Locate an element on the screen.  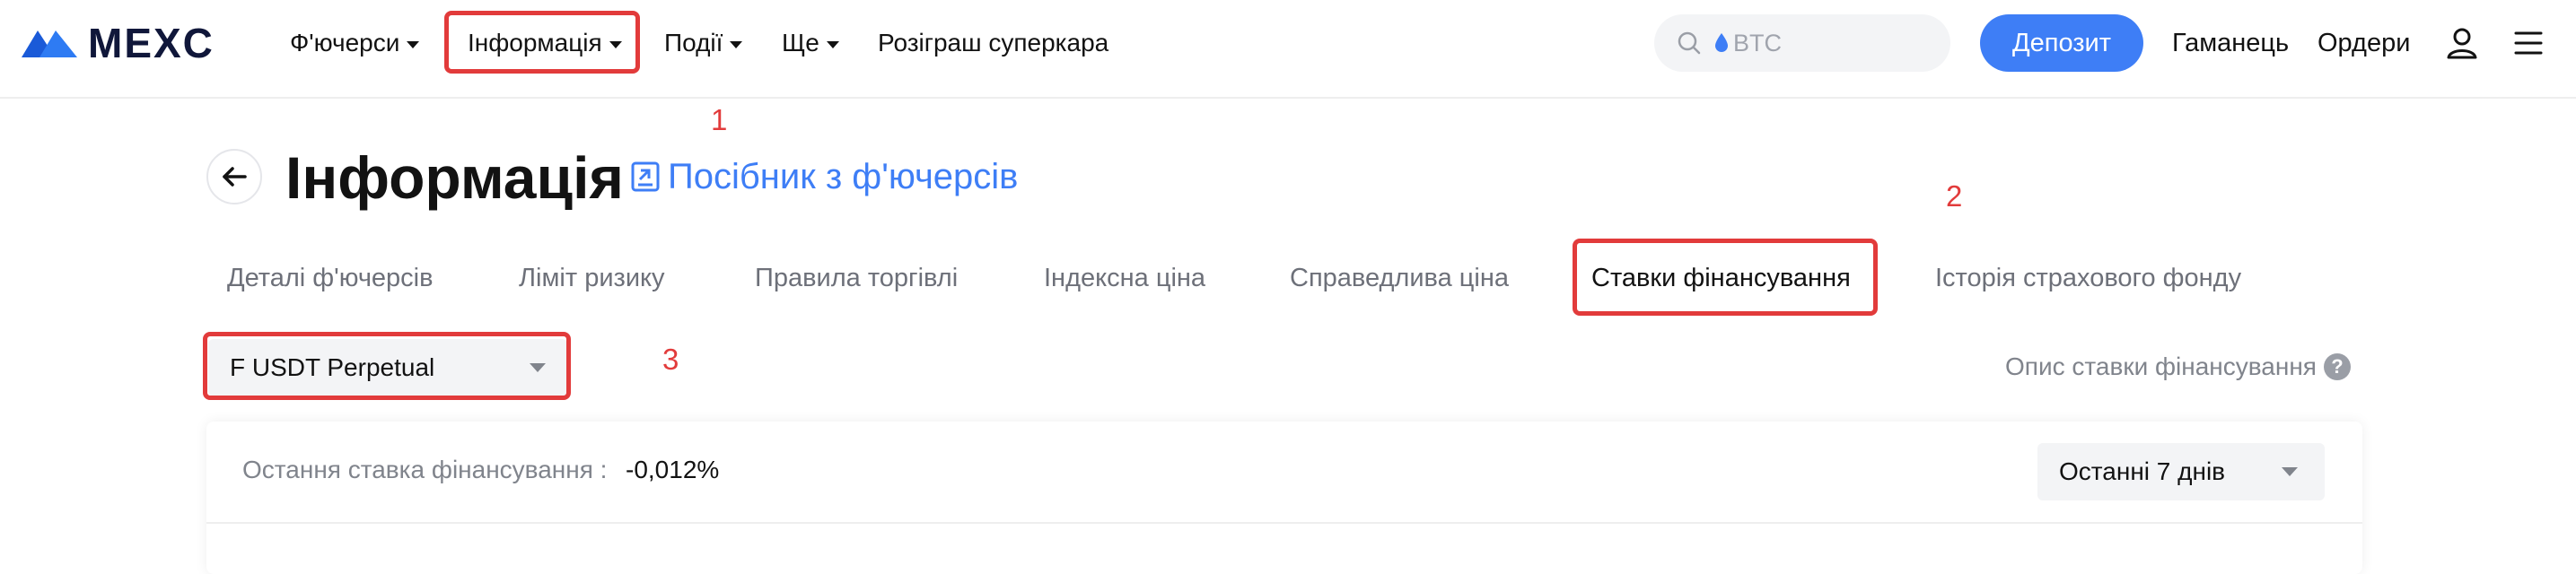
btc-drop-icon is located at coordinates (1721, 42).